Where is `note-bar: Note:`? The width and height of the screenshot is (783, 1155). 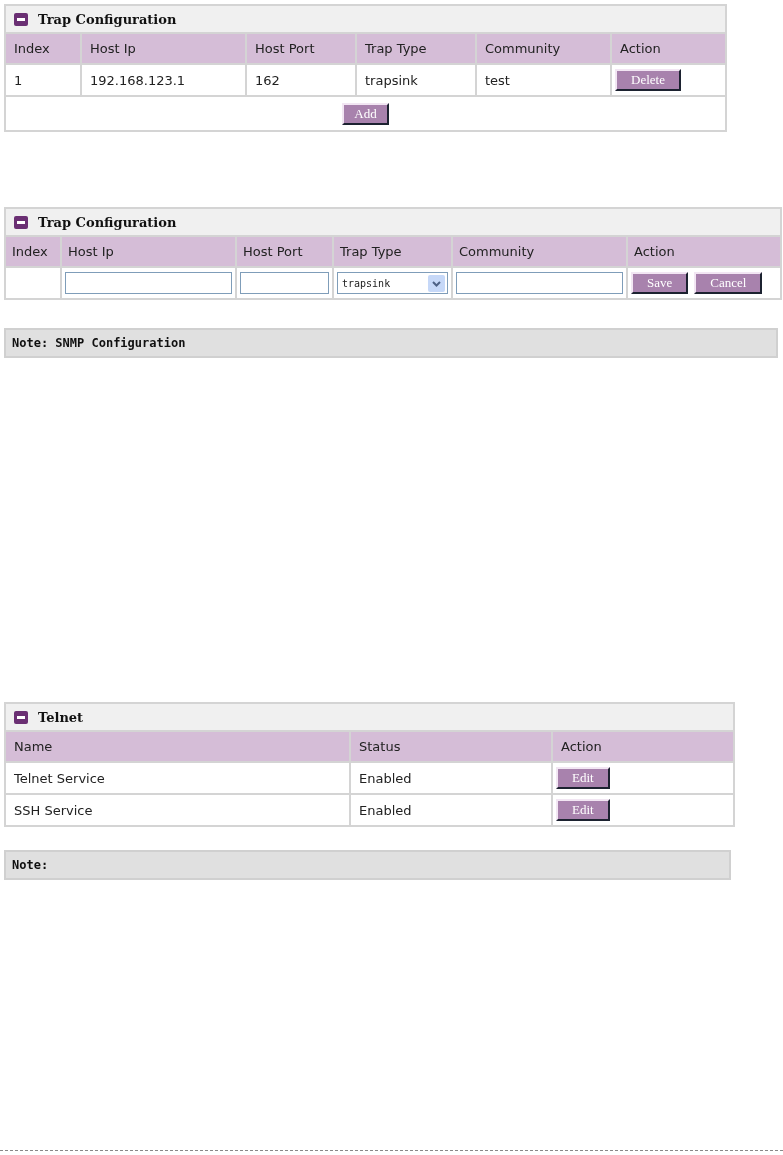
note-bar: Note: is located at coordinates (367, 865).